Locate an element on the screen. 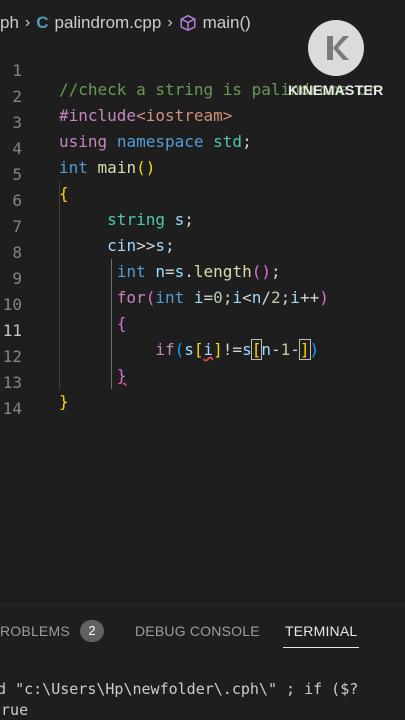  tab-debug-console: DEBUG CONSOLE is located at coordinates (197, 631).